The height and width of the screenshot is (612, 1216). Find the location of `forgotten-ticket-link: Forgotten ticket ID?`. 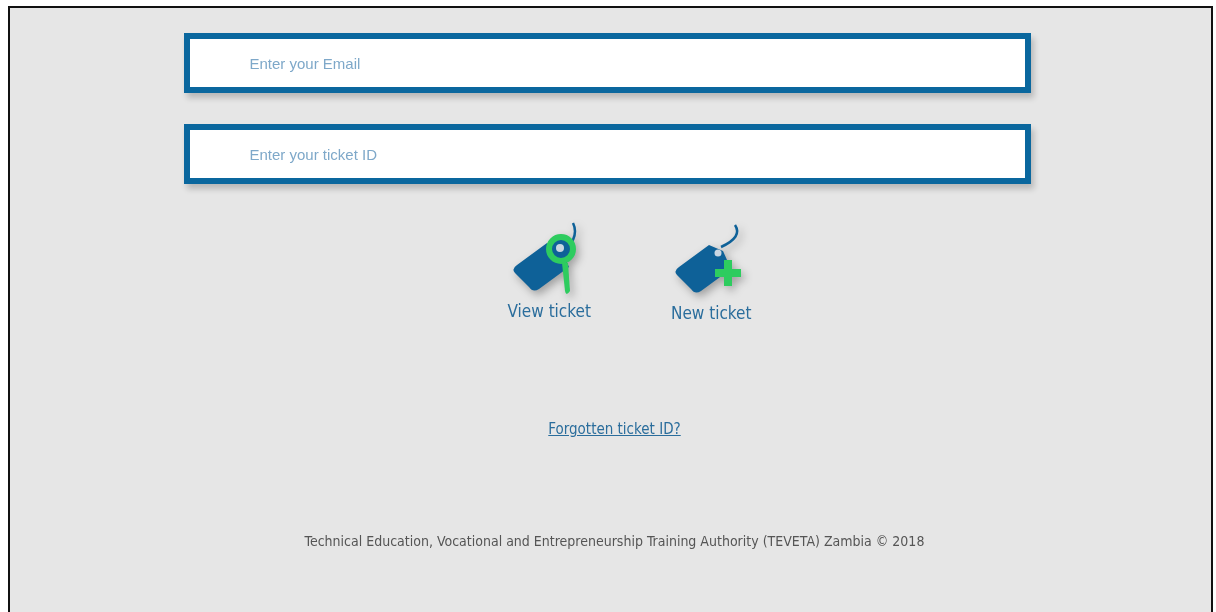

forgotten-ticket-link: Forgotten ticket ID? is located at coordinates (614, 429).